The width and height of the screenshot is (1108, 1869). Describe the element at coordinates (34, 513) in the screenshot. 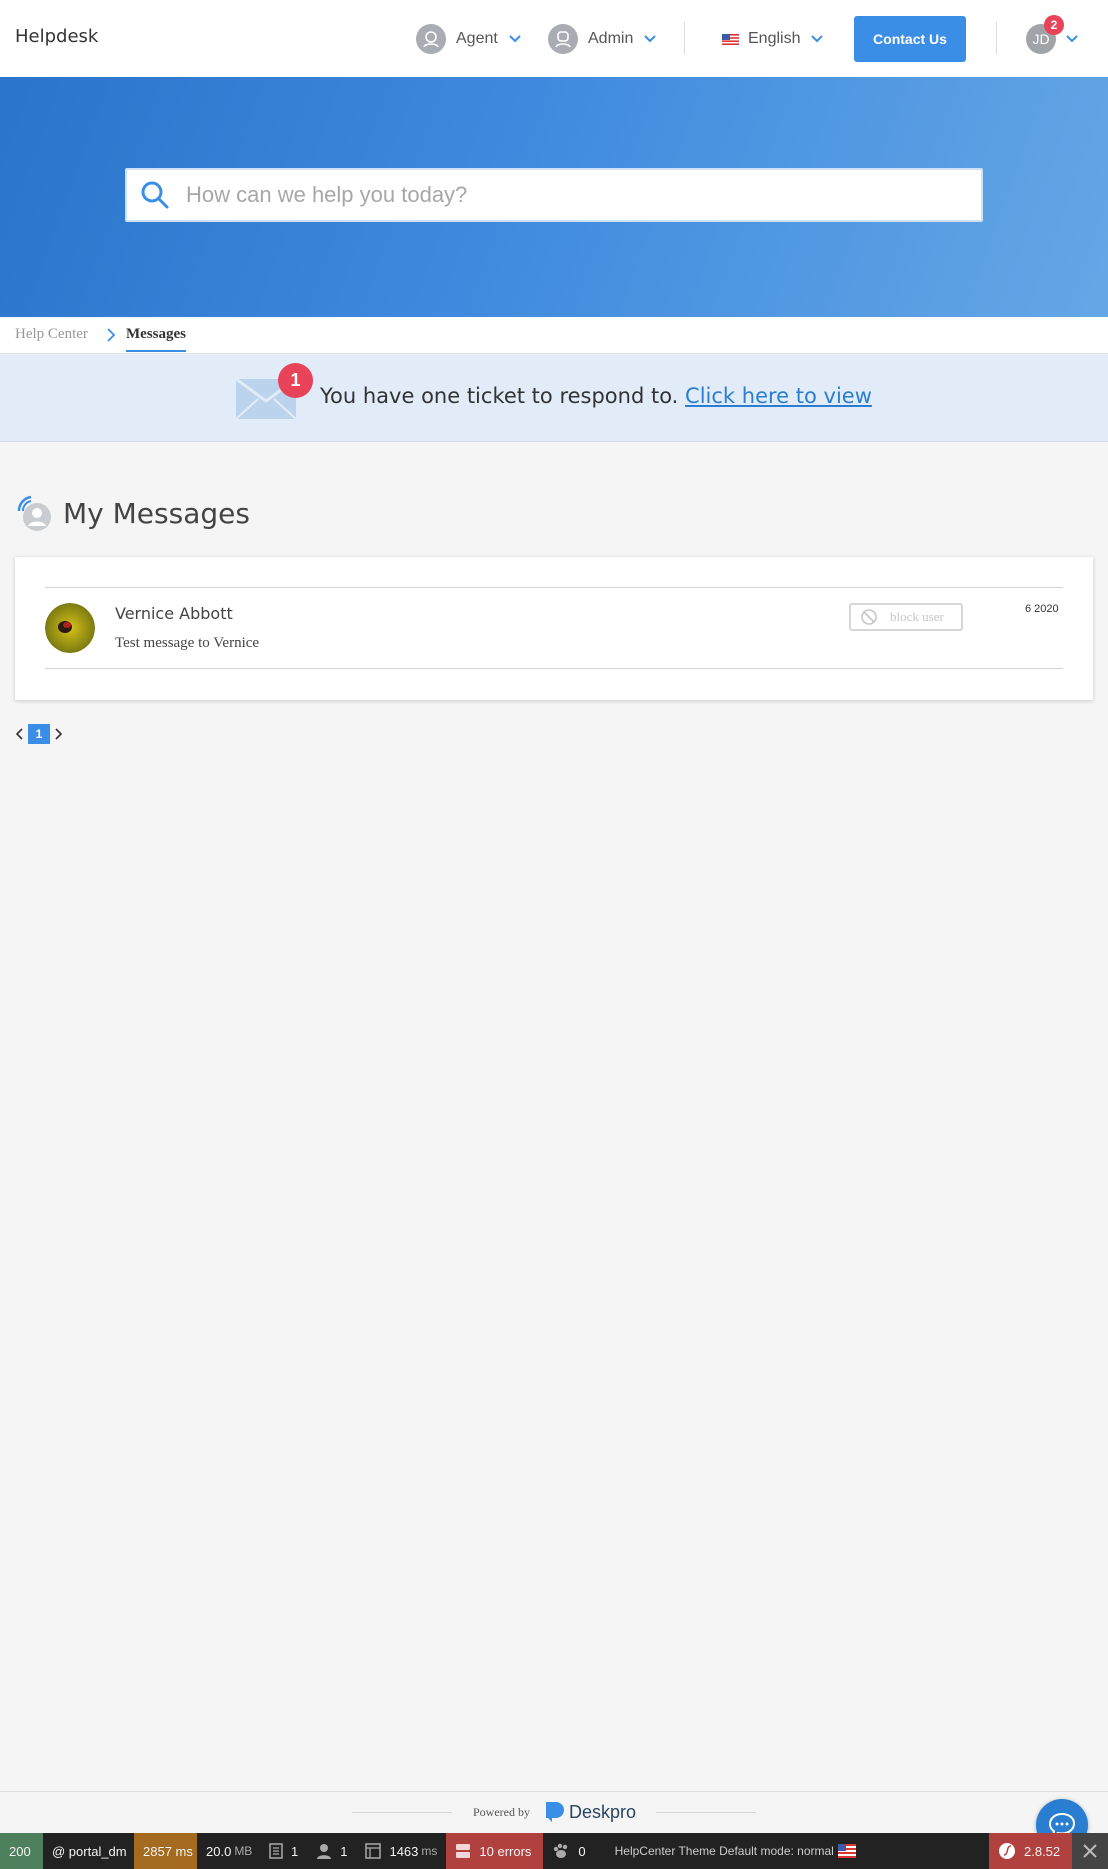

I see `messages-user-icon` at that location.